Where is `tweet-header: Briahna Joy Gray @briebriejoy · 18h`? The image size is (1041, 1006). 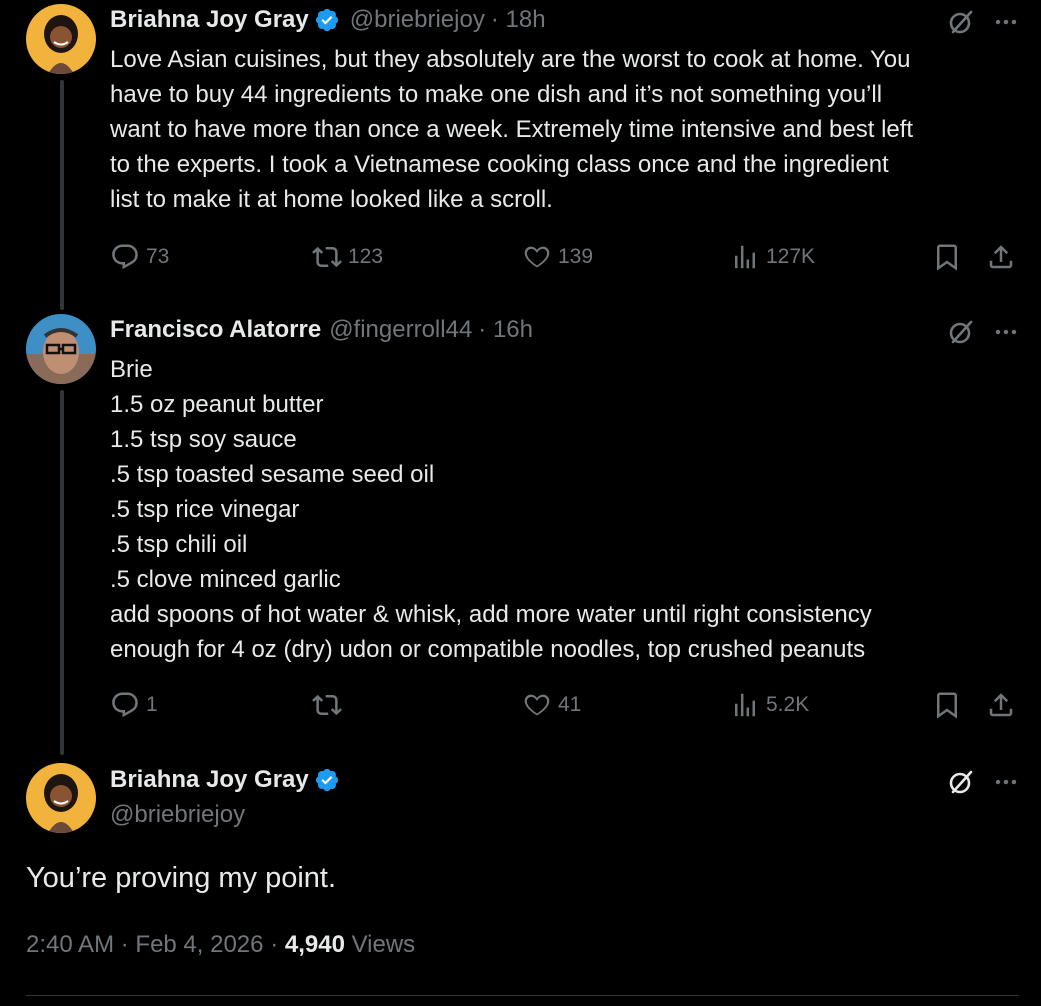 tweet-header: Briahna Joy Gray @briebriejoy · 18h is located at coordinates (328, 20).